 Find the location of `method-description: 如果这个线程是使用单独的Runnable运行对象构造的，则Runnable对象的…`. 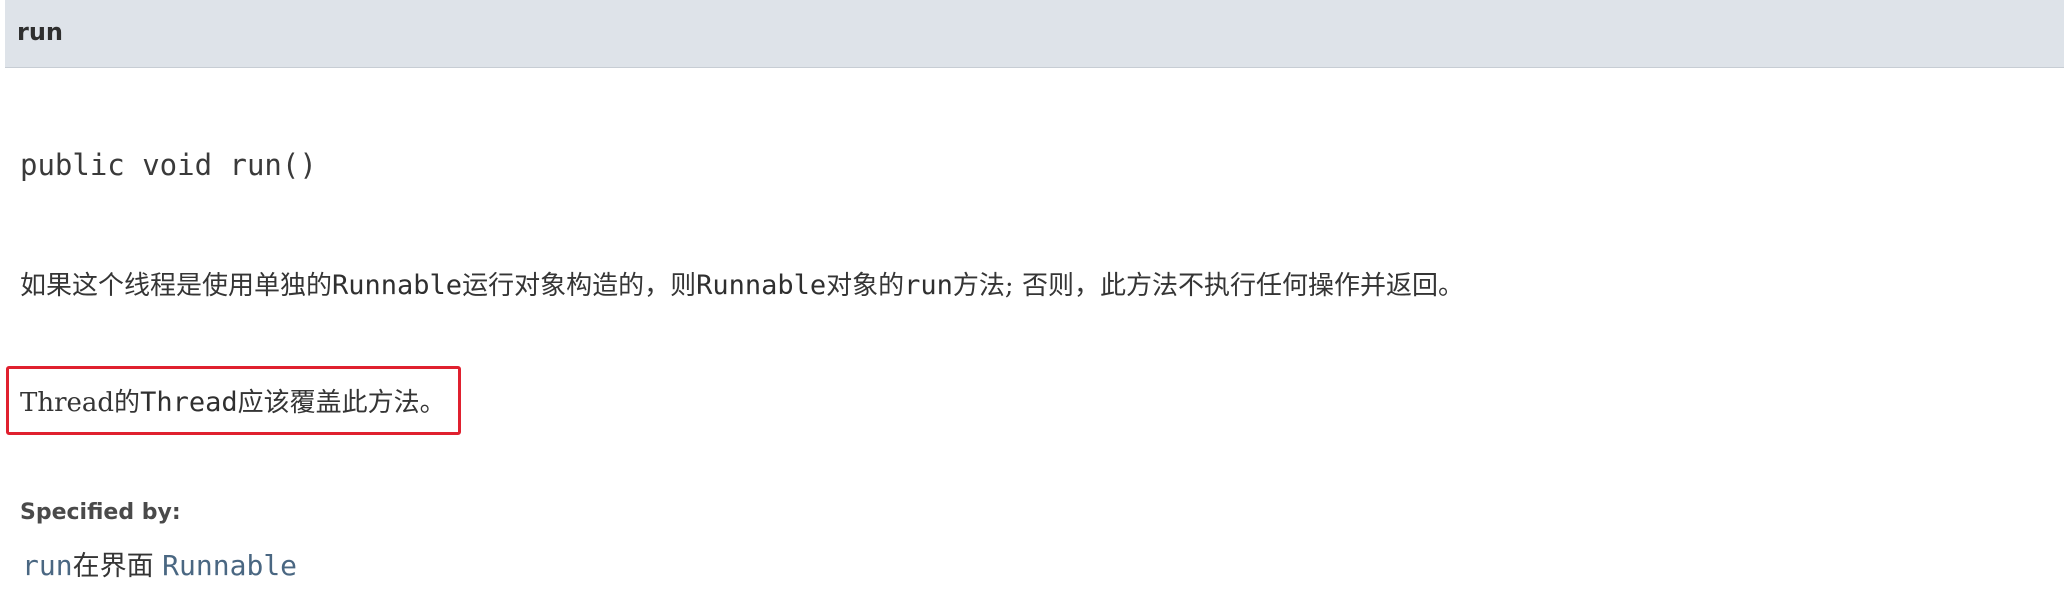

method-description: 如果这个线程是使用单独的Runnable运行对象构造的，则Runnable对象的… is located at coordinates (742, 283).